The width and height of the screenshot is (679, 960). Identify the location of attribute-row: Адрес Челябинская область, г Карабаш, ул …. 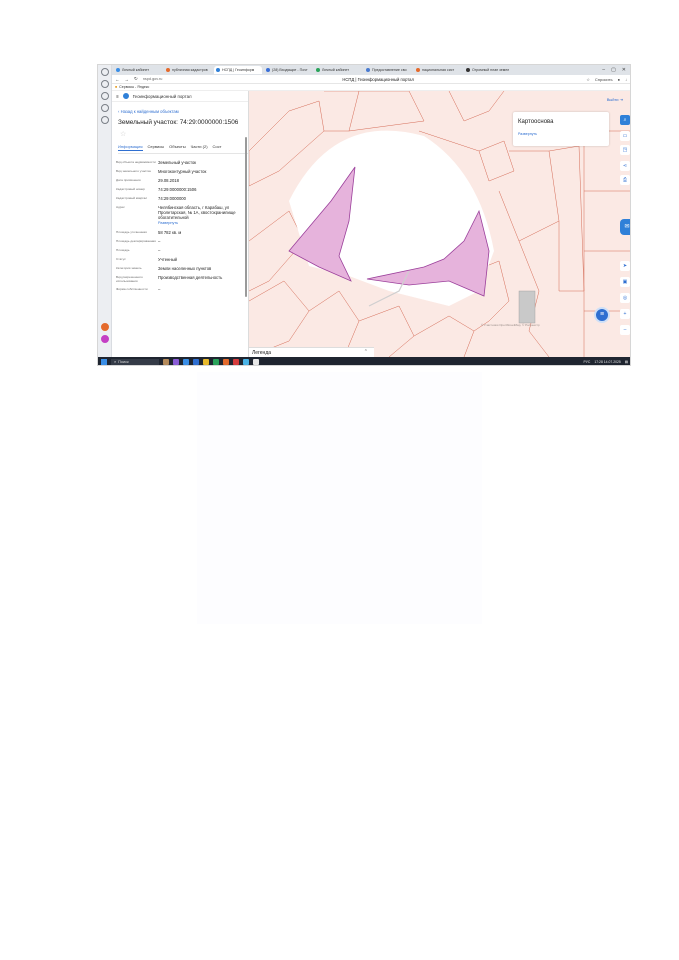
(176, 215).